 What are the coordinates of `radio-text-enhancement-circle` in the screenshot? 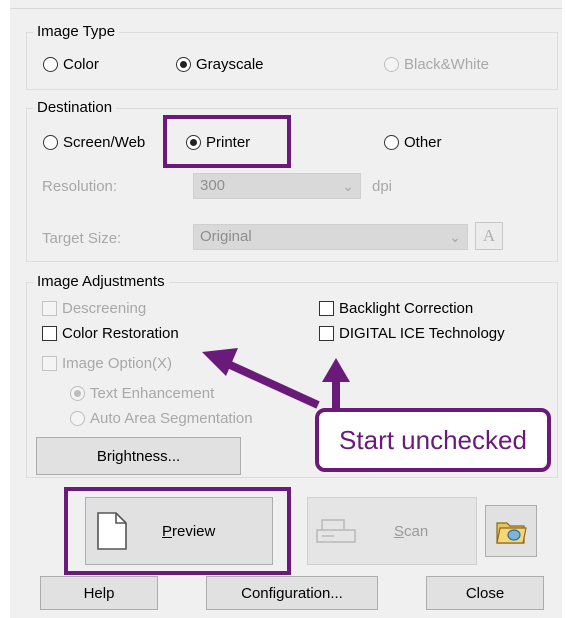 It's located at (77, 393).